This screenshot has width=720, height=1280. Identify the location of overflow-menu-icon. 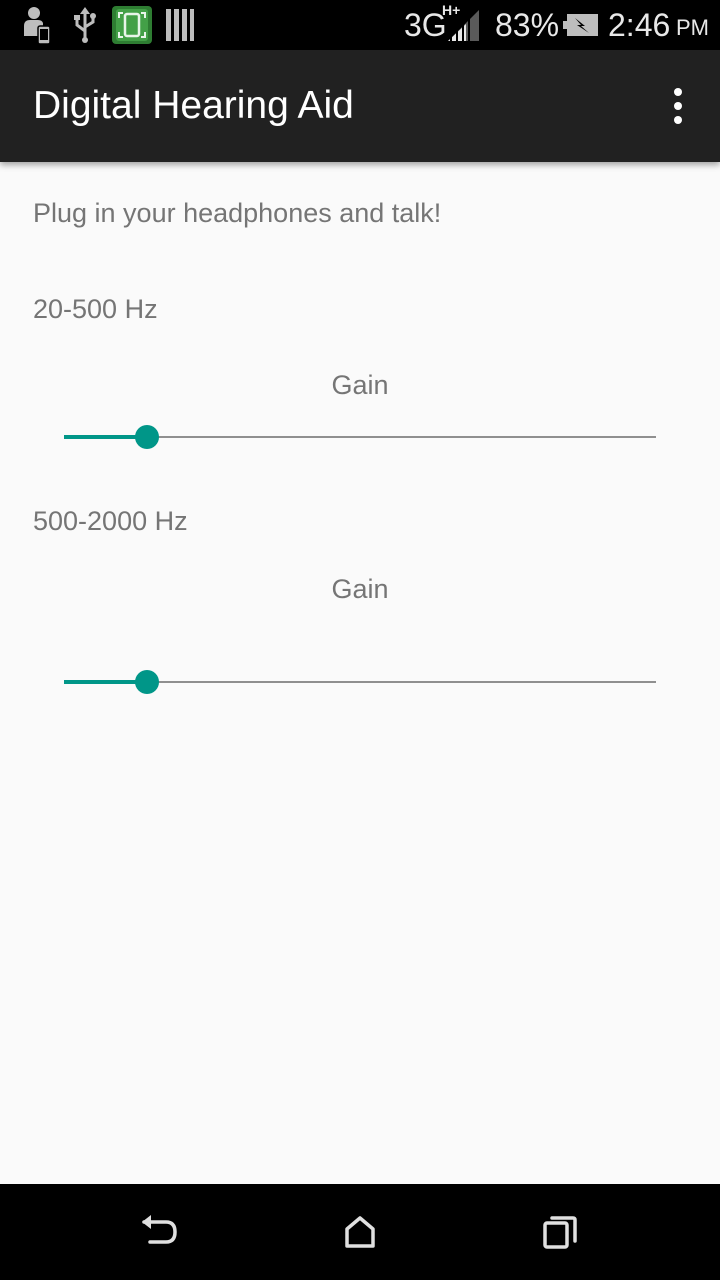
(678, 106).